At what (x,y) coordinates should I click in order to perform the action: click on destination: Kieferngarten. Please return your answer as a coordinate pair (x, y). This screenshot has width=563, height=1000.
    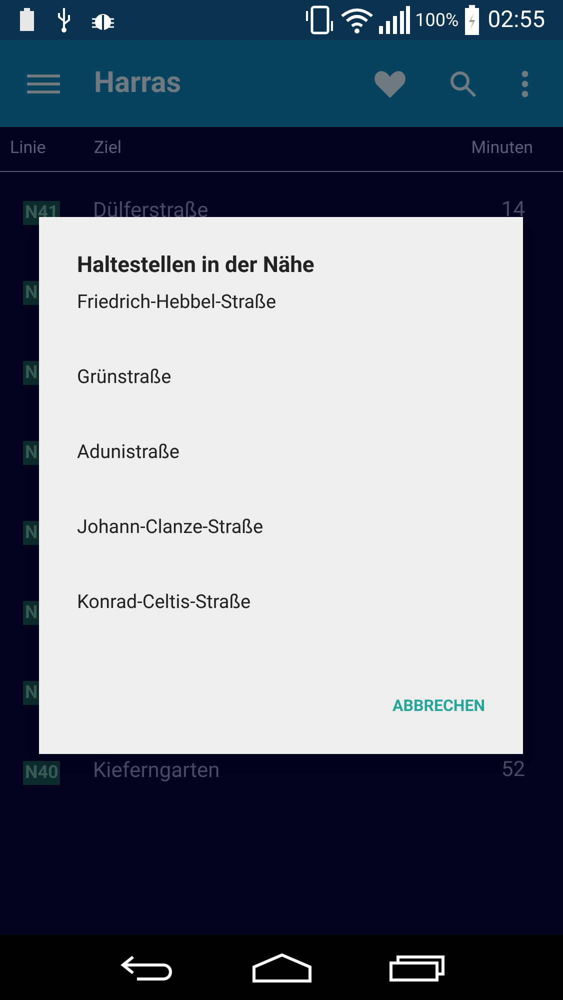
    Looking at the image, I should click on (156, 771).